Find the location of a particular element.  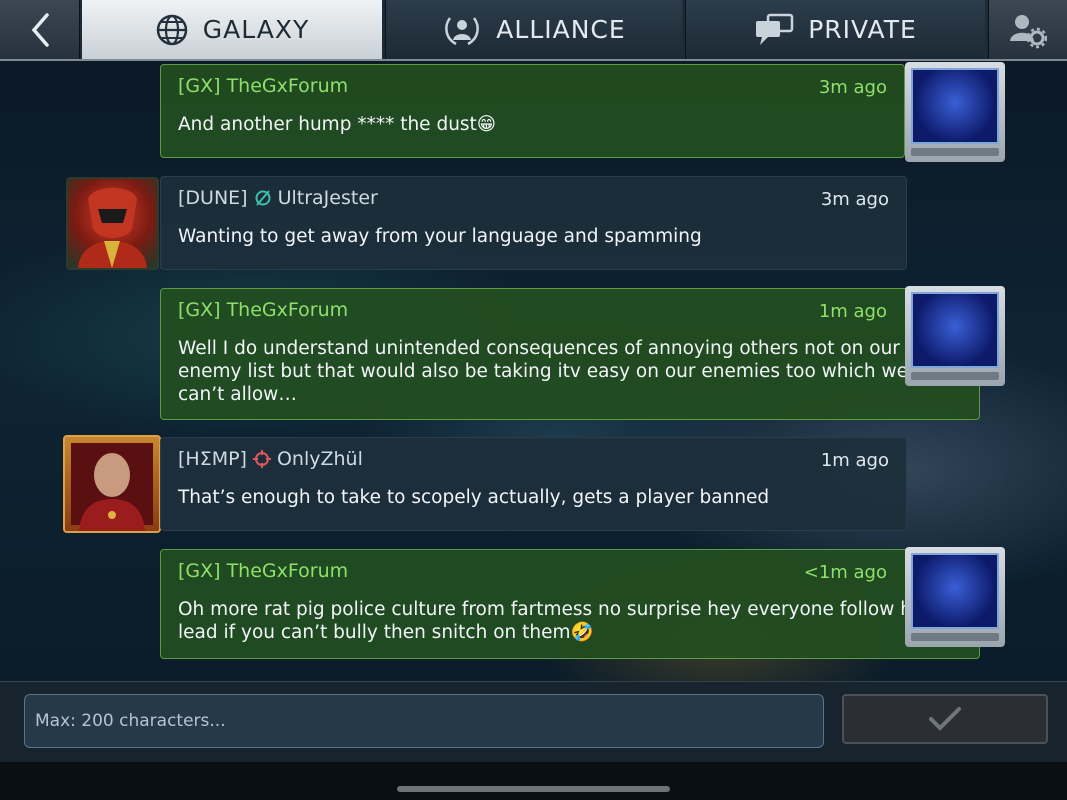

checkmark-icon is located at coordinates (945, 719).